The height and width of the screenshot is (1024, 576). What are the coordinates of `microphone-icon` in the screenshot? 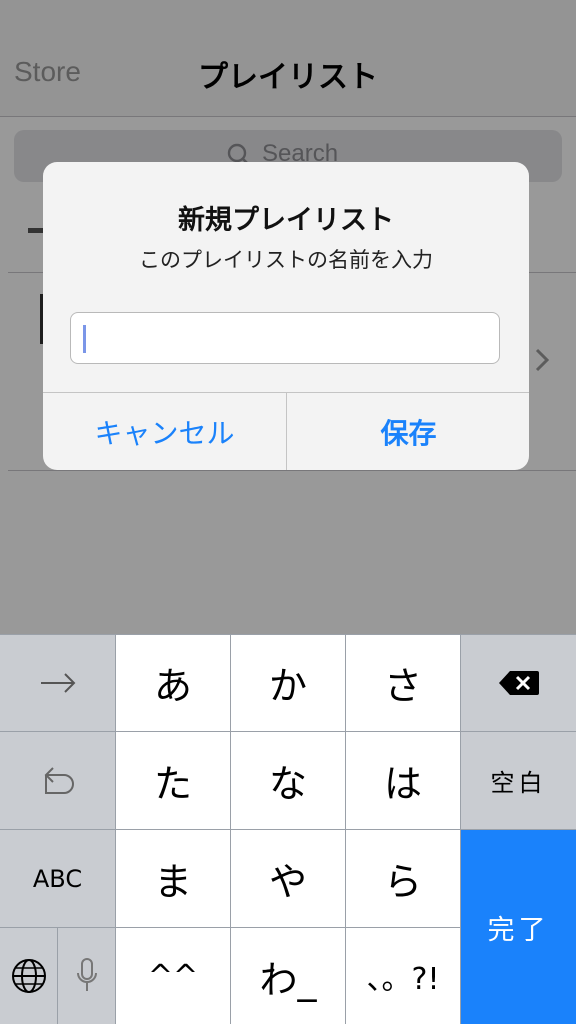 It's located at (86, 974).